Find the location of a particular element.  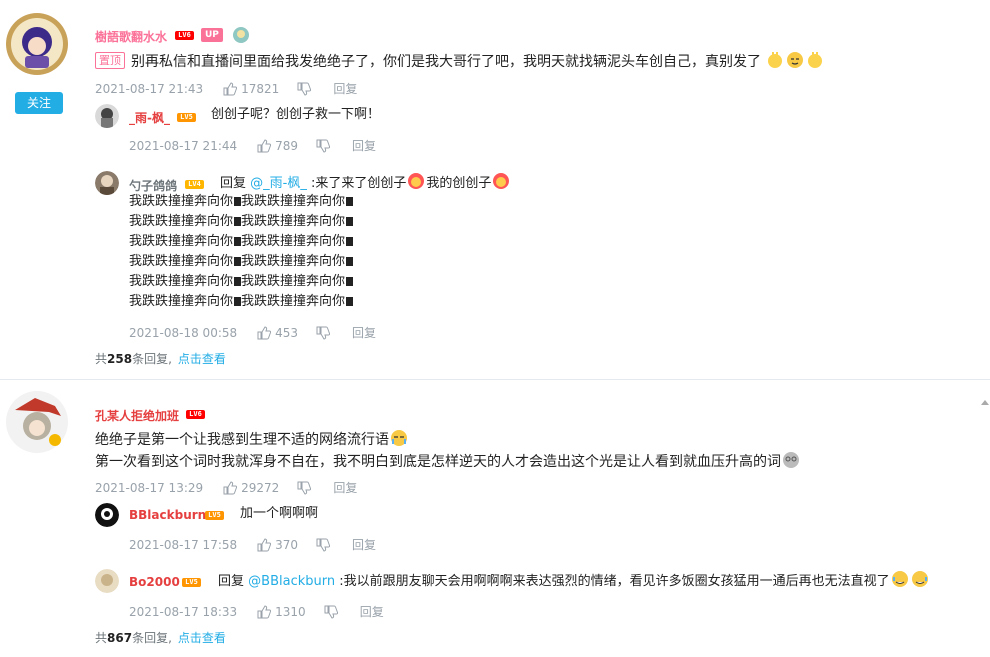

crying-emoji-icon is located at coordinates (399, 438).